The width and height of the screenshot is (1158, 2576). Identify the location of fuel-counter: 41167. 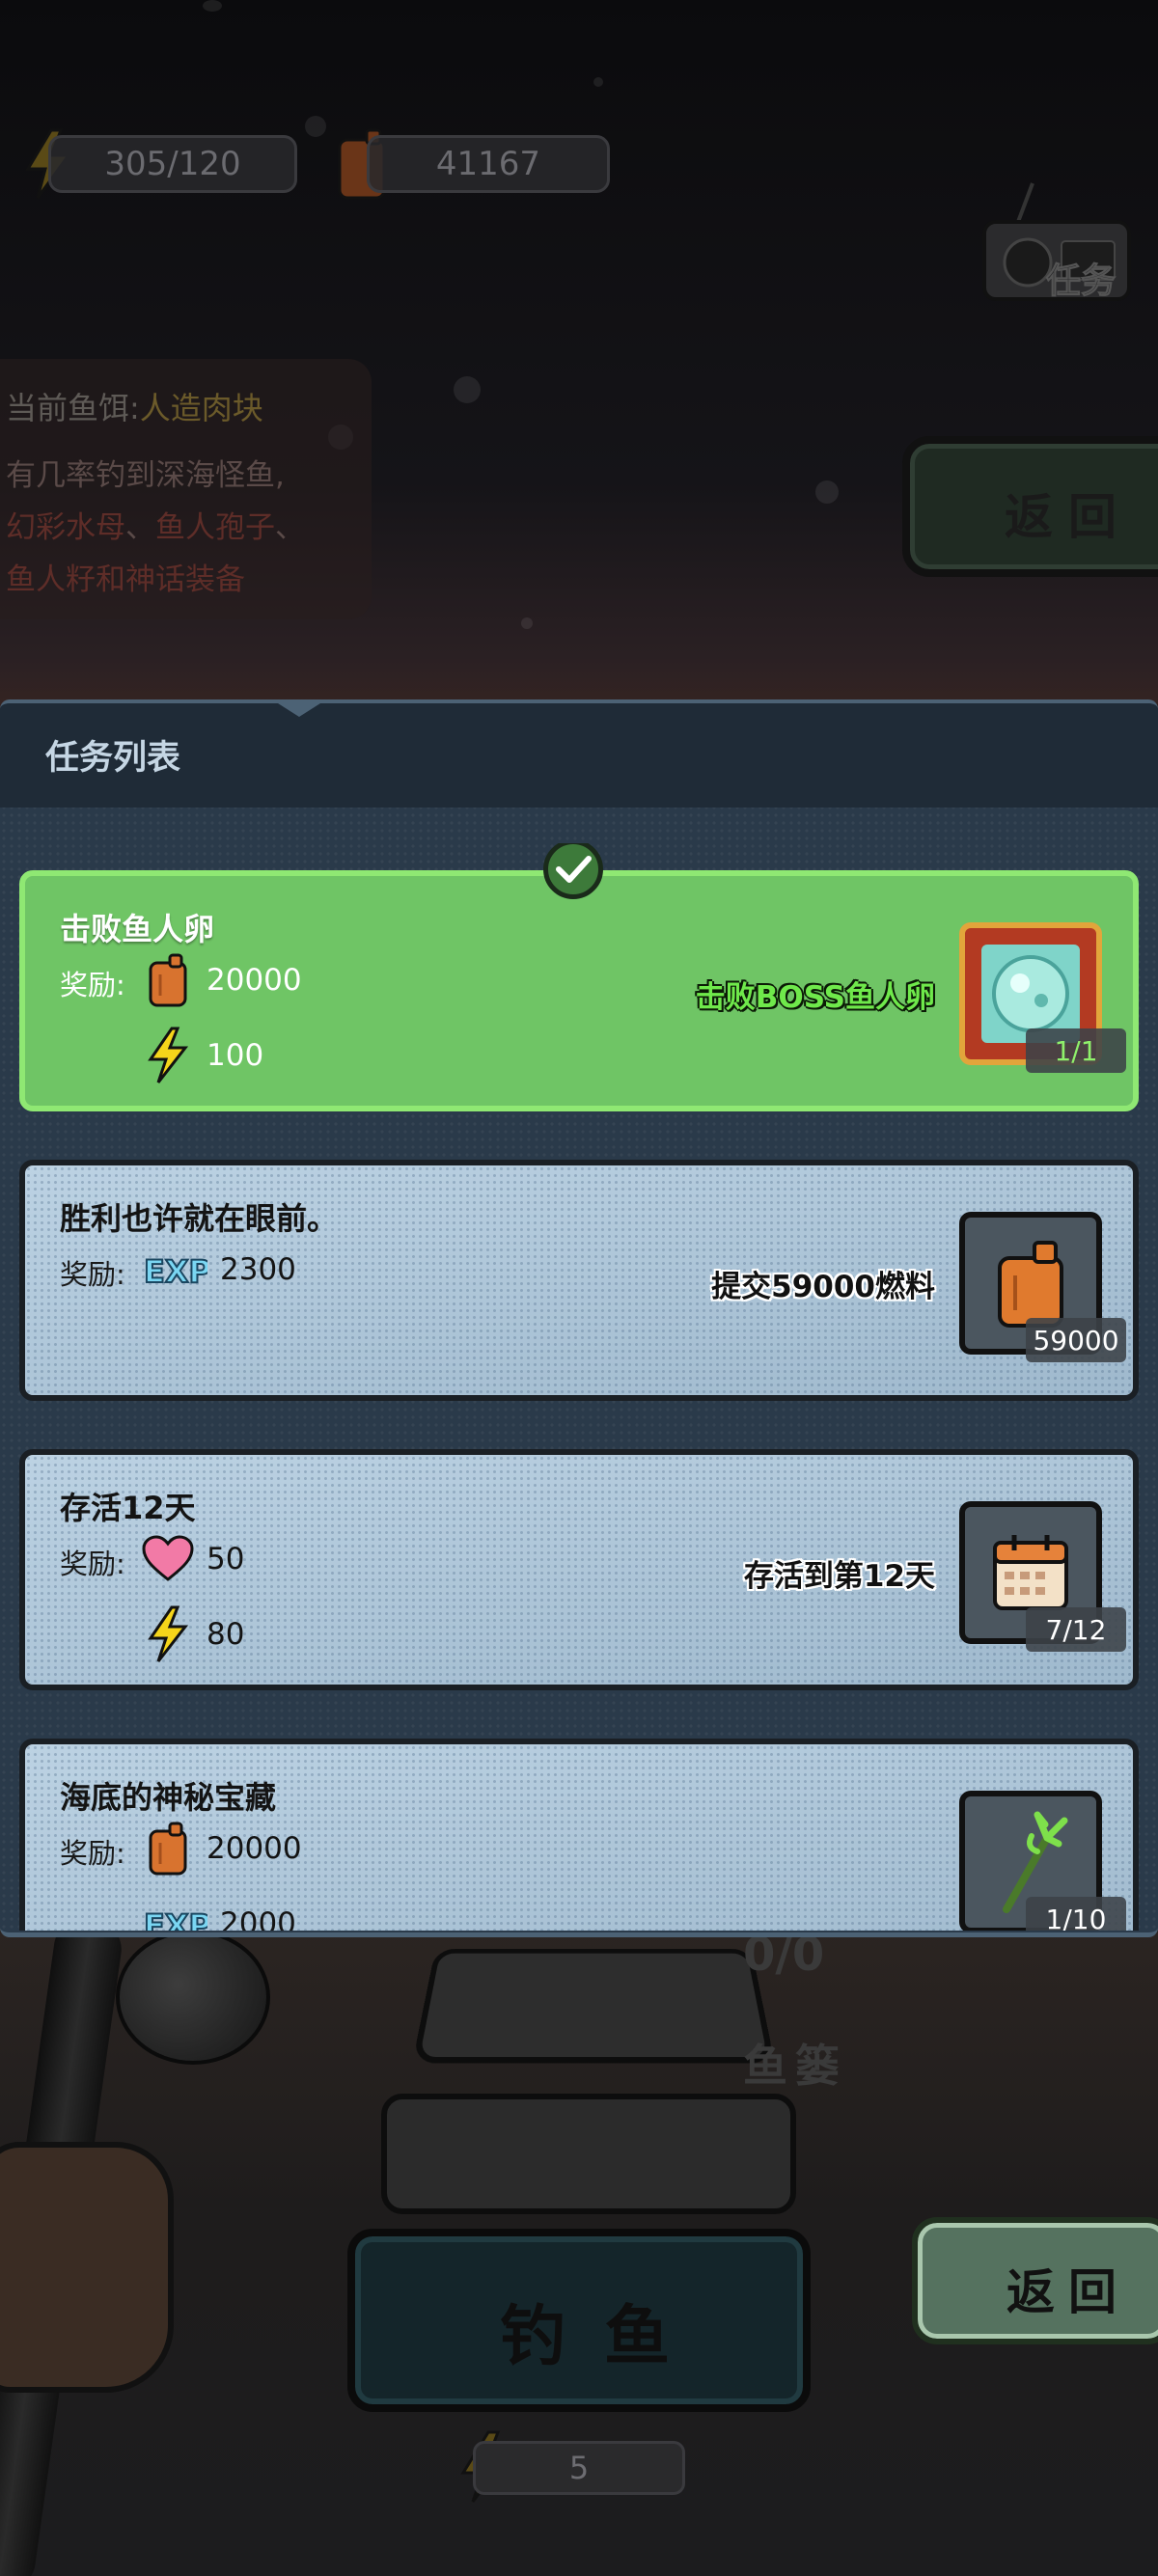
(488, 164).